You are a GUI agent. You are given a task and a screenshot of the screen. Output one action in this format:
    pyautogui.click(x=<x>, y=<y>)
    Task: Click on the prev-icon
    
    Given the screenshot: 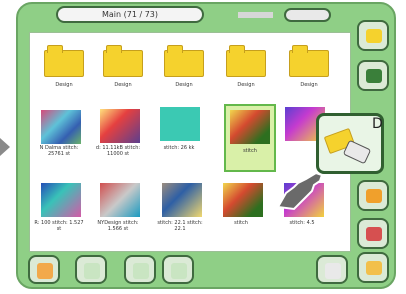 What is the action you would take?
    pyautogui.click(x=141, y=271)
    